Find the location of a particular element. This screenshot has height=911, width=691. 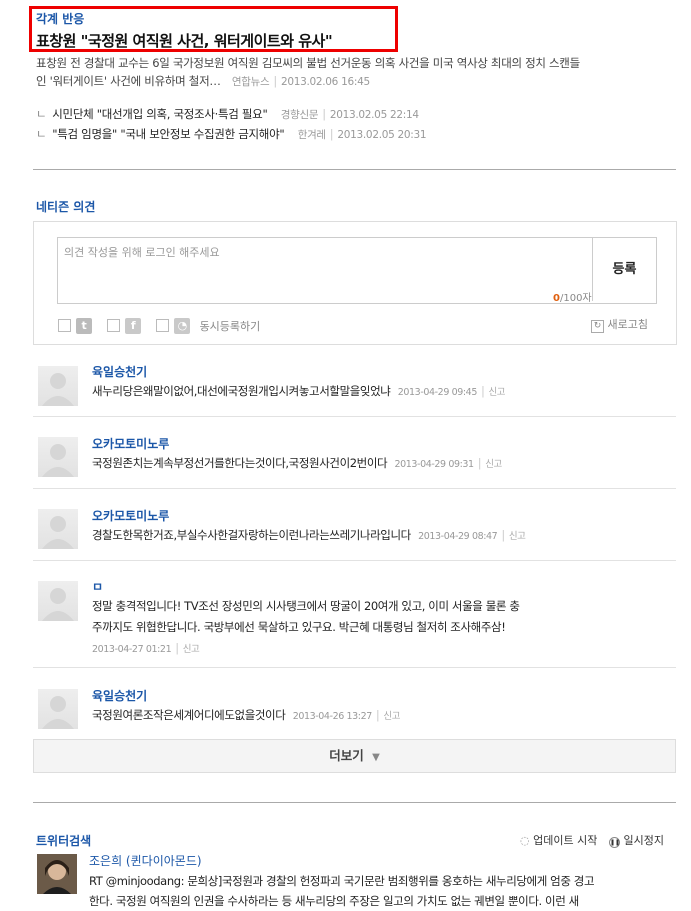

update-start-button: ◌ 업데이트 시작 is located at coordinates (558, 840).